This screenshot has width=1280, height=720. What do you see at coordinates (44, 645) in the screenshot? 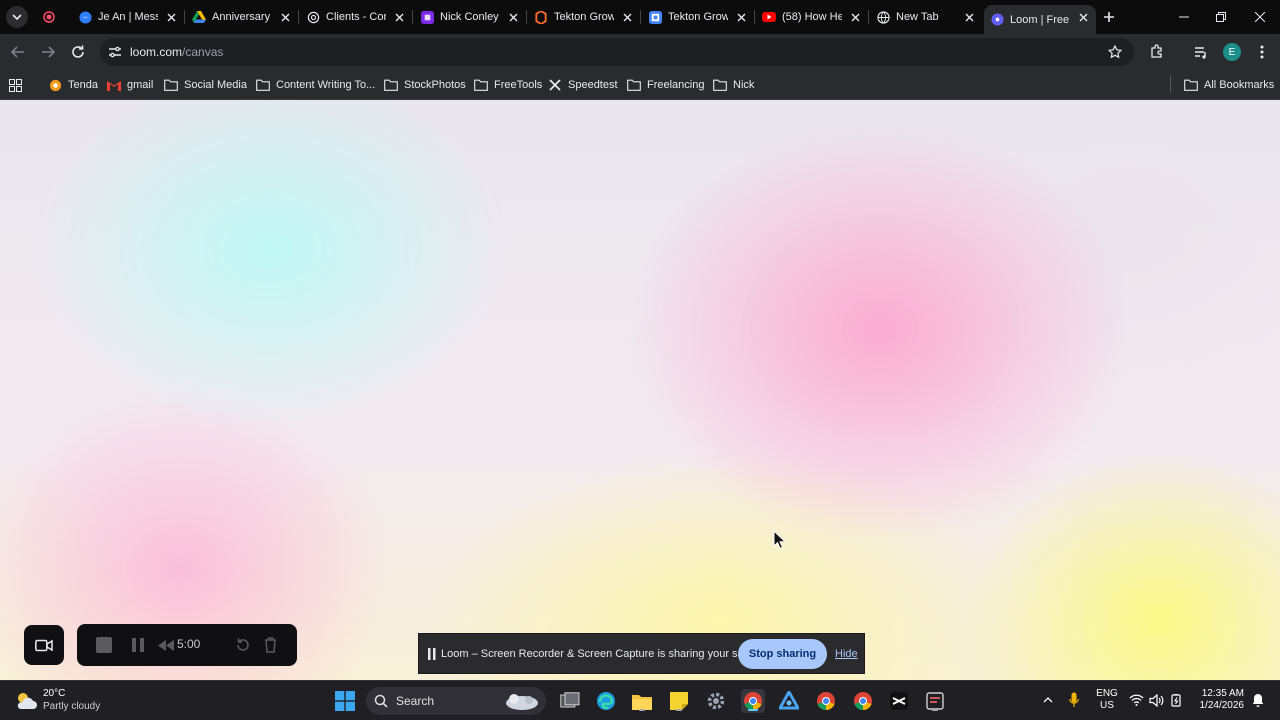
I see `camera-toggle-button` at bounding box center [44, 645].